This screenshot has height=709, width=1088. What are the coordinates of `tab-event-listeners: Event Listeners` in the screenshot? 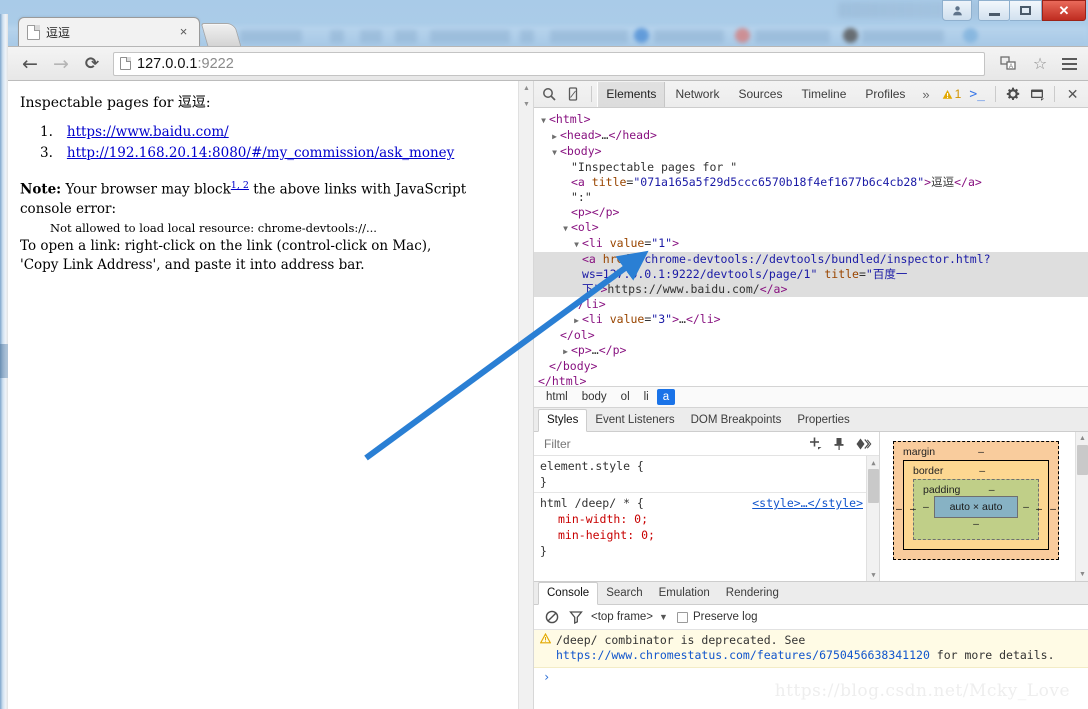 It's located at (634, 420).